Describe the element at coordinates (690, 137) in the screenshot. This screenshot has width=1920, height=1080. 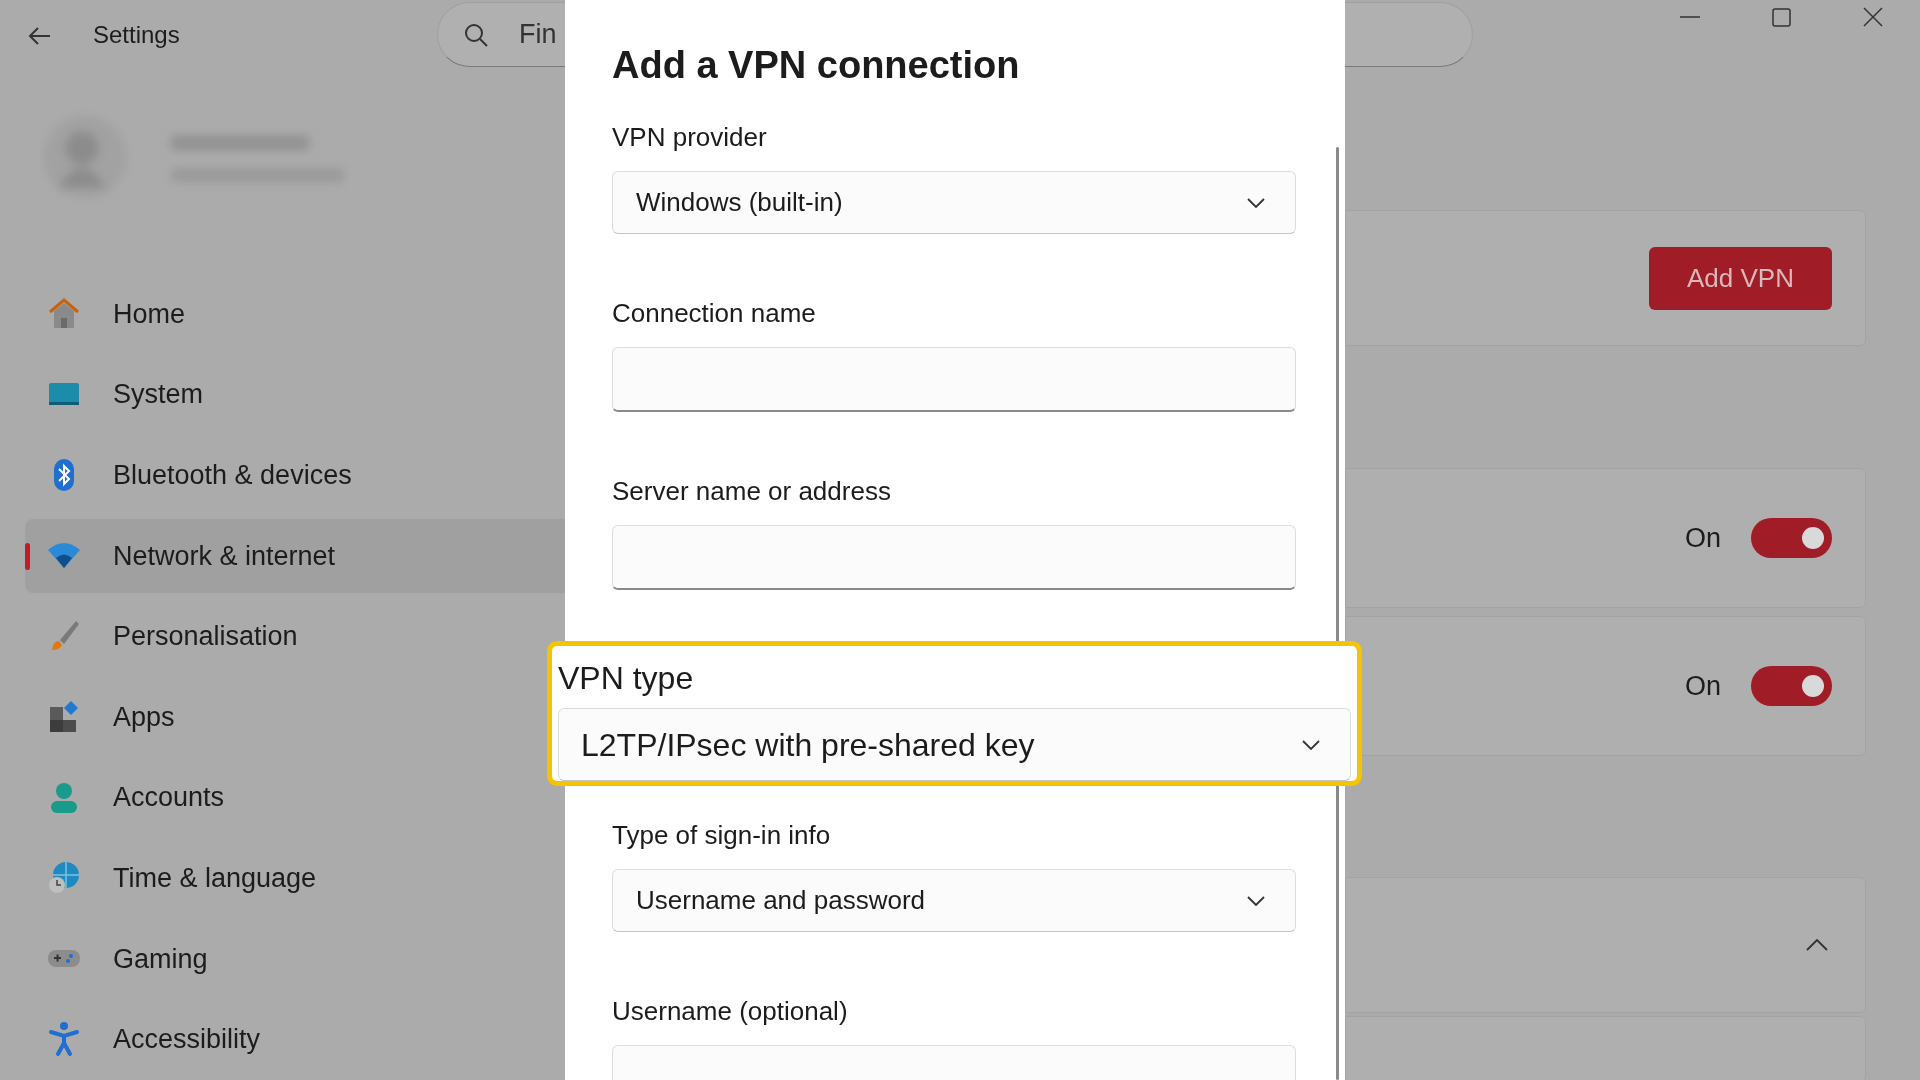
I see `field-label: VPN provider` at that location.